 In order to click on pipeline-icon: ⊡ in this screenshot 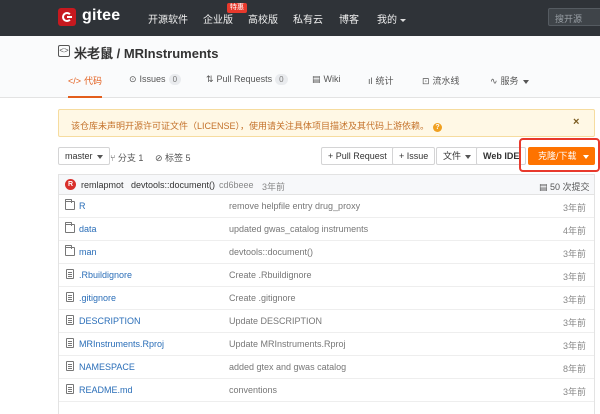, I will do `click(426, 81)`.